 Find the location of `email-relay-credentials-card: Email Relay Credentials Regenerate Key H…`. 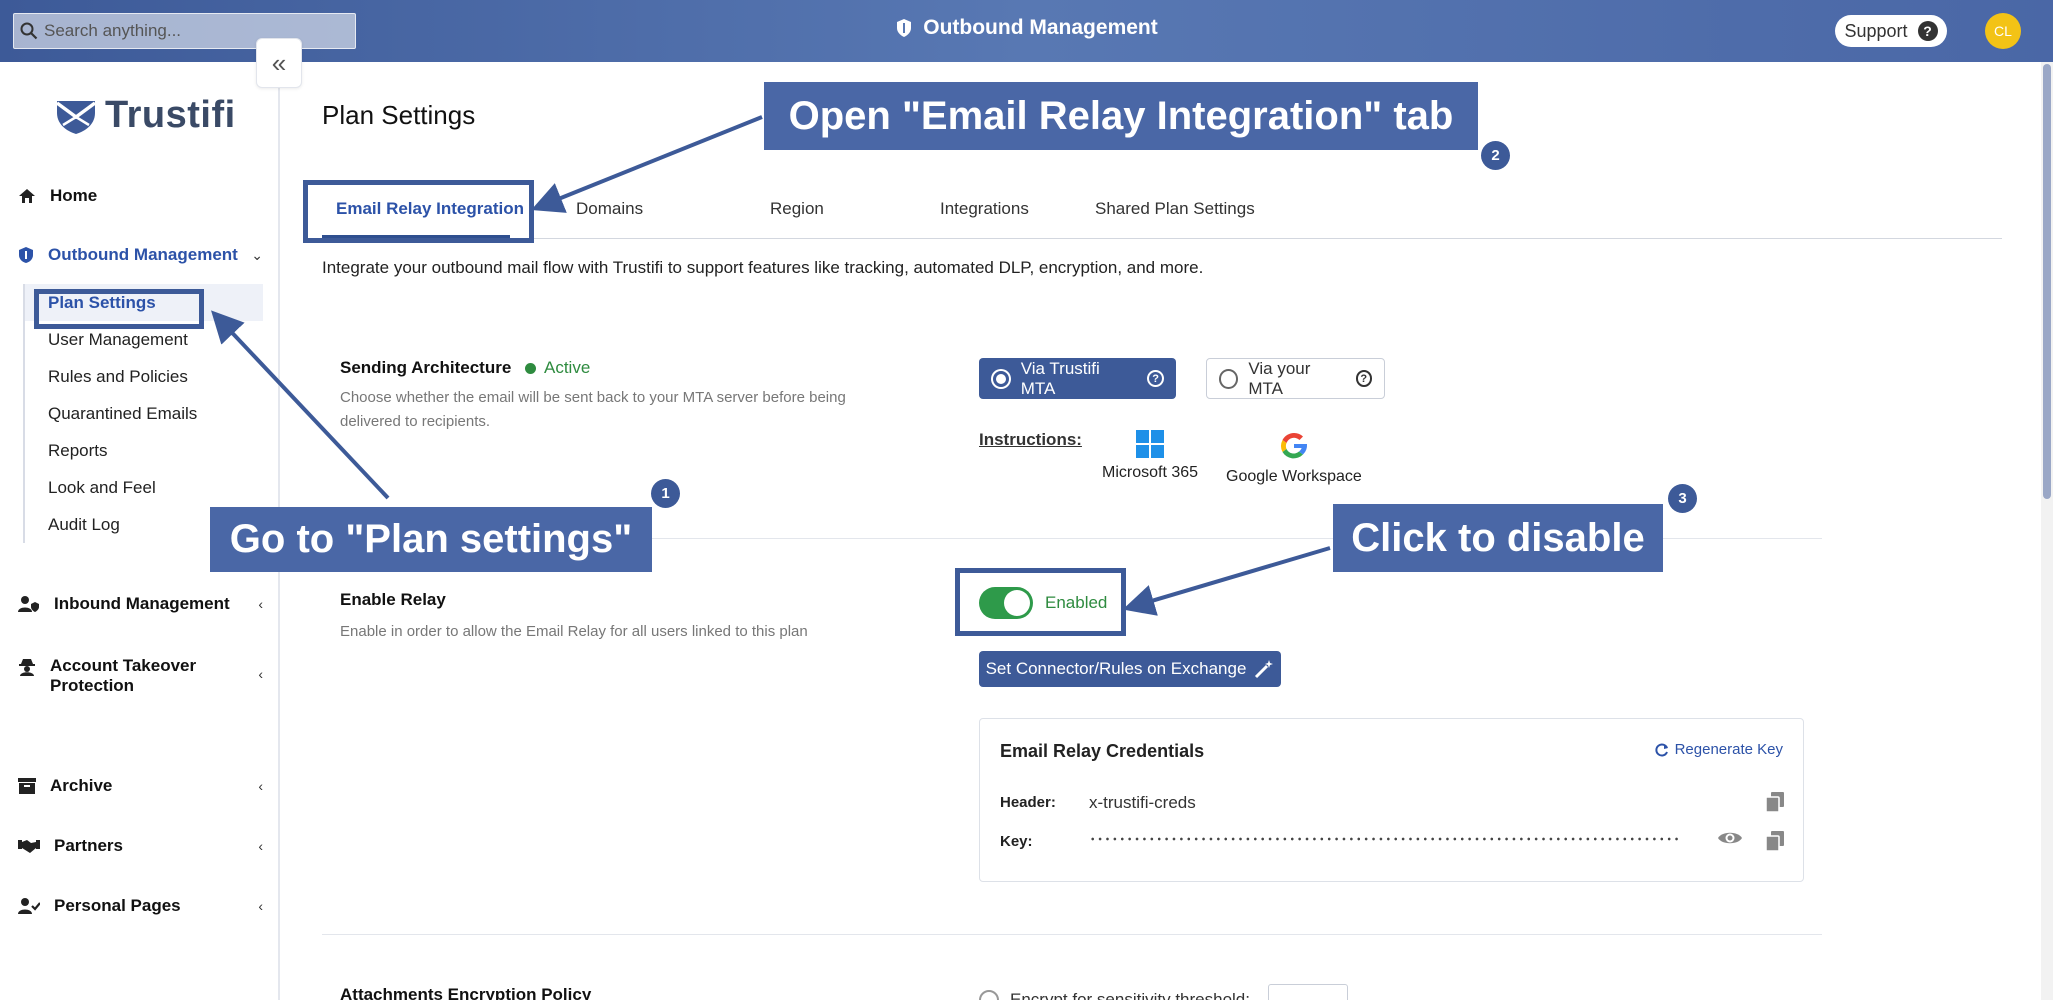

email-relay-credentials-card: Email Relay Credentials Regenerate Key H… is located at coordinates (1391, 800).